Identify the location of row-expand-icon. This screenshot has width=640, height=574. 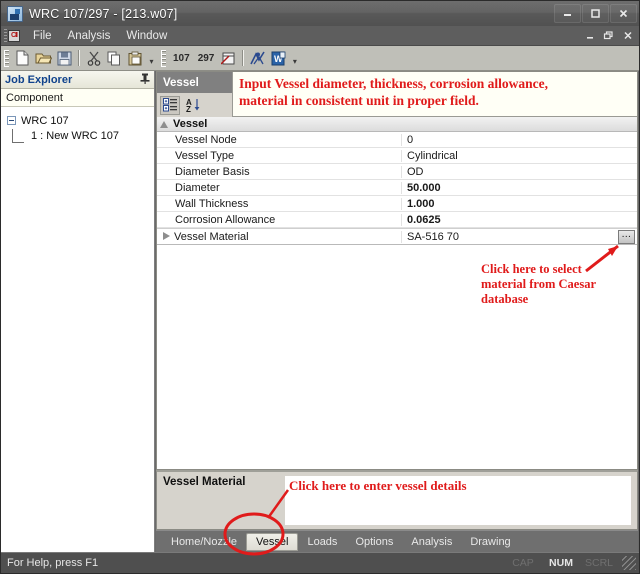
(165, 236).